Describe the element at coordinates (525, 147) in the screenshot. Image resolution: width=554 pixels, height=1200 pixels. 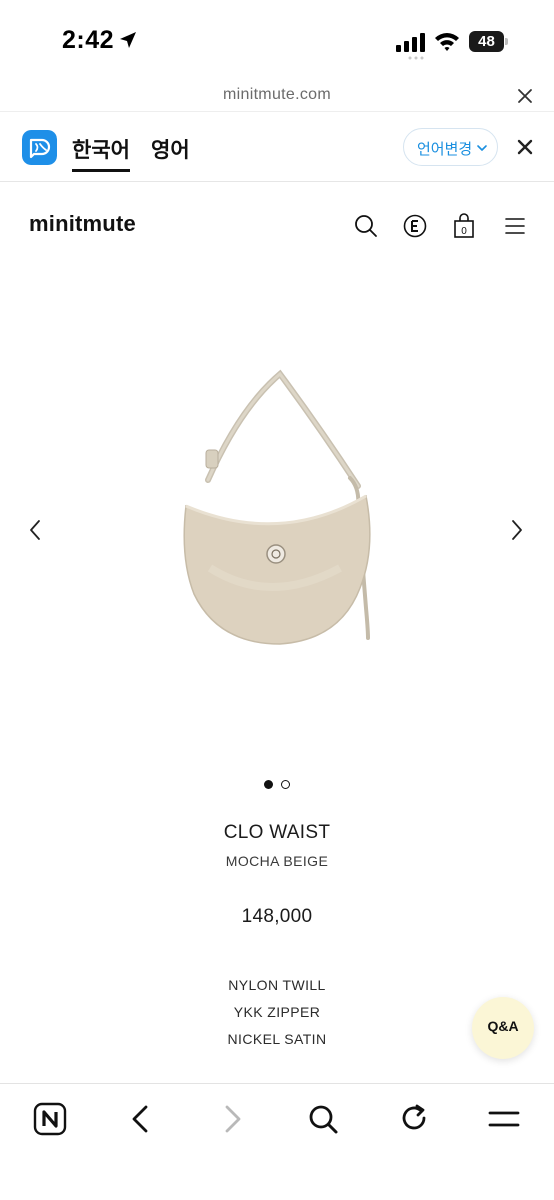
I see `close-translate-icon` at that location.